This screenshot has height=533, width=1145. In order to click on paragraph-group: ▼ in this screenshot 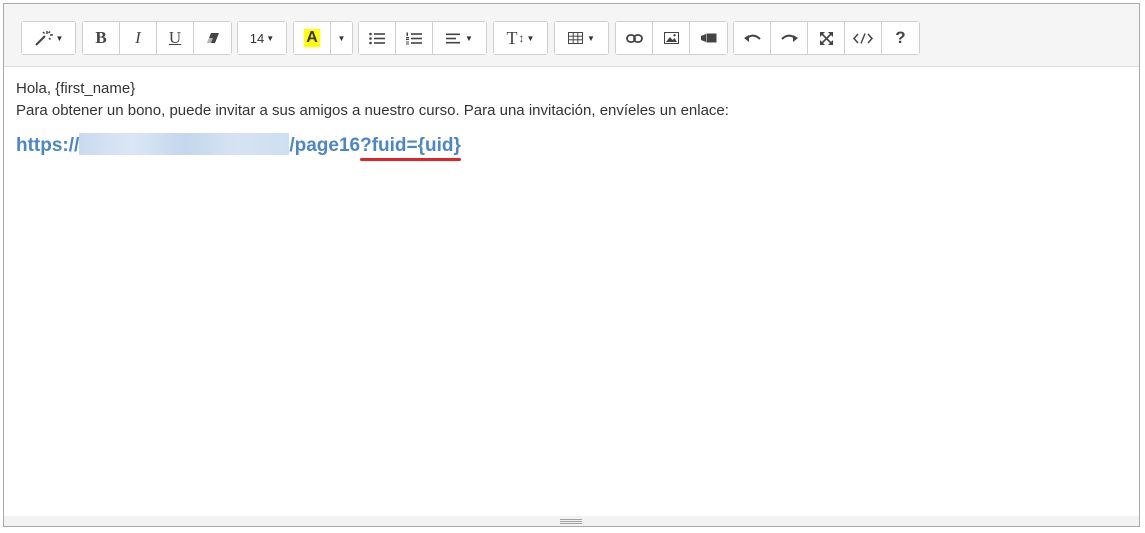, I will do `click(422, 38)`.